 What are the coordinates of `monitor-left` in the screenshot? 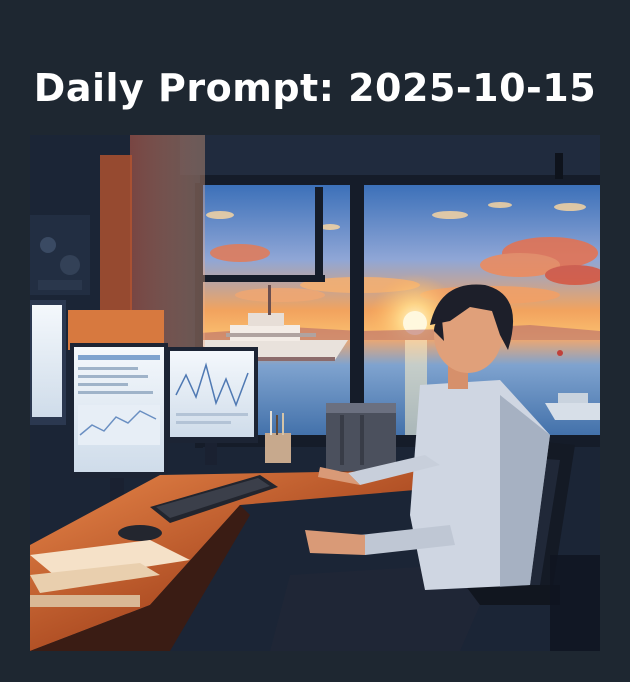 It's located at (48, 362).